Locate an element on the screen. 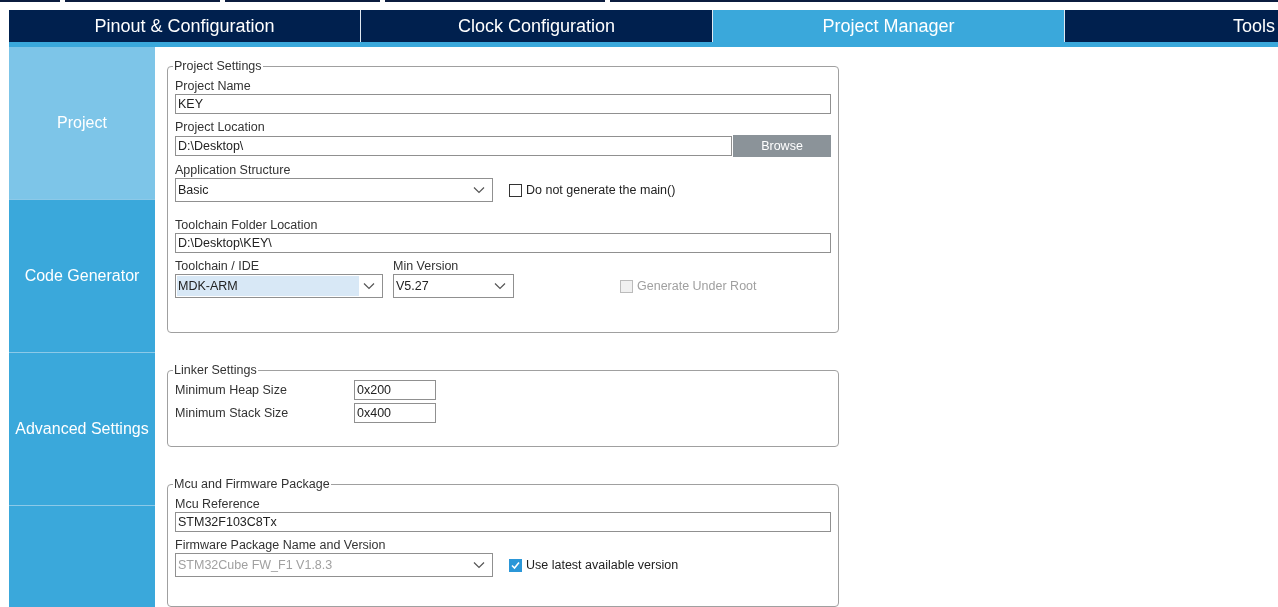 The width and height of the screenshot is (1278, 607). field-label: Application Structure is located at coordinates (233, 170).